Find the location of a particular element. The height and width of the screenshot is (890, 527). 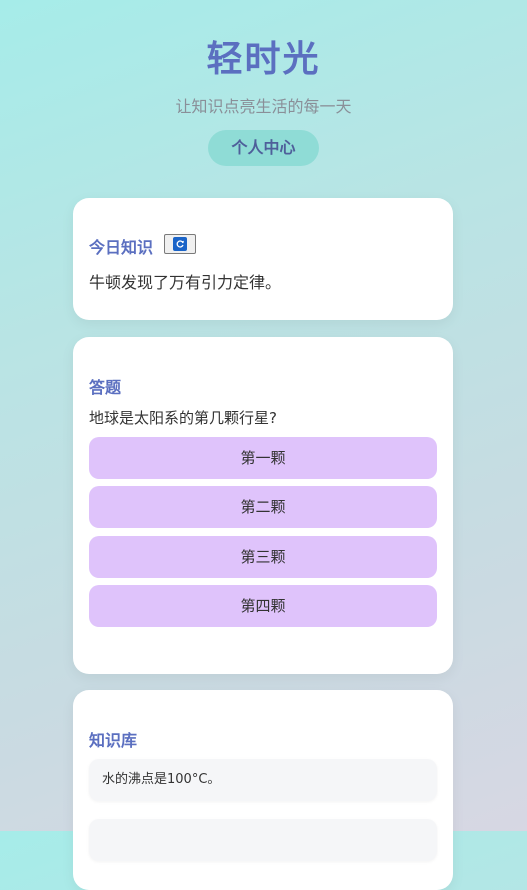

quiz-option-2: 第二颗 is located at coordinates (263, 507).